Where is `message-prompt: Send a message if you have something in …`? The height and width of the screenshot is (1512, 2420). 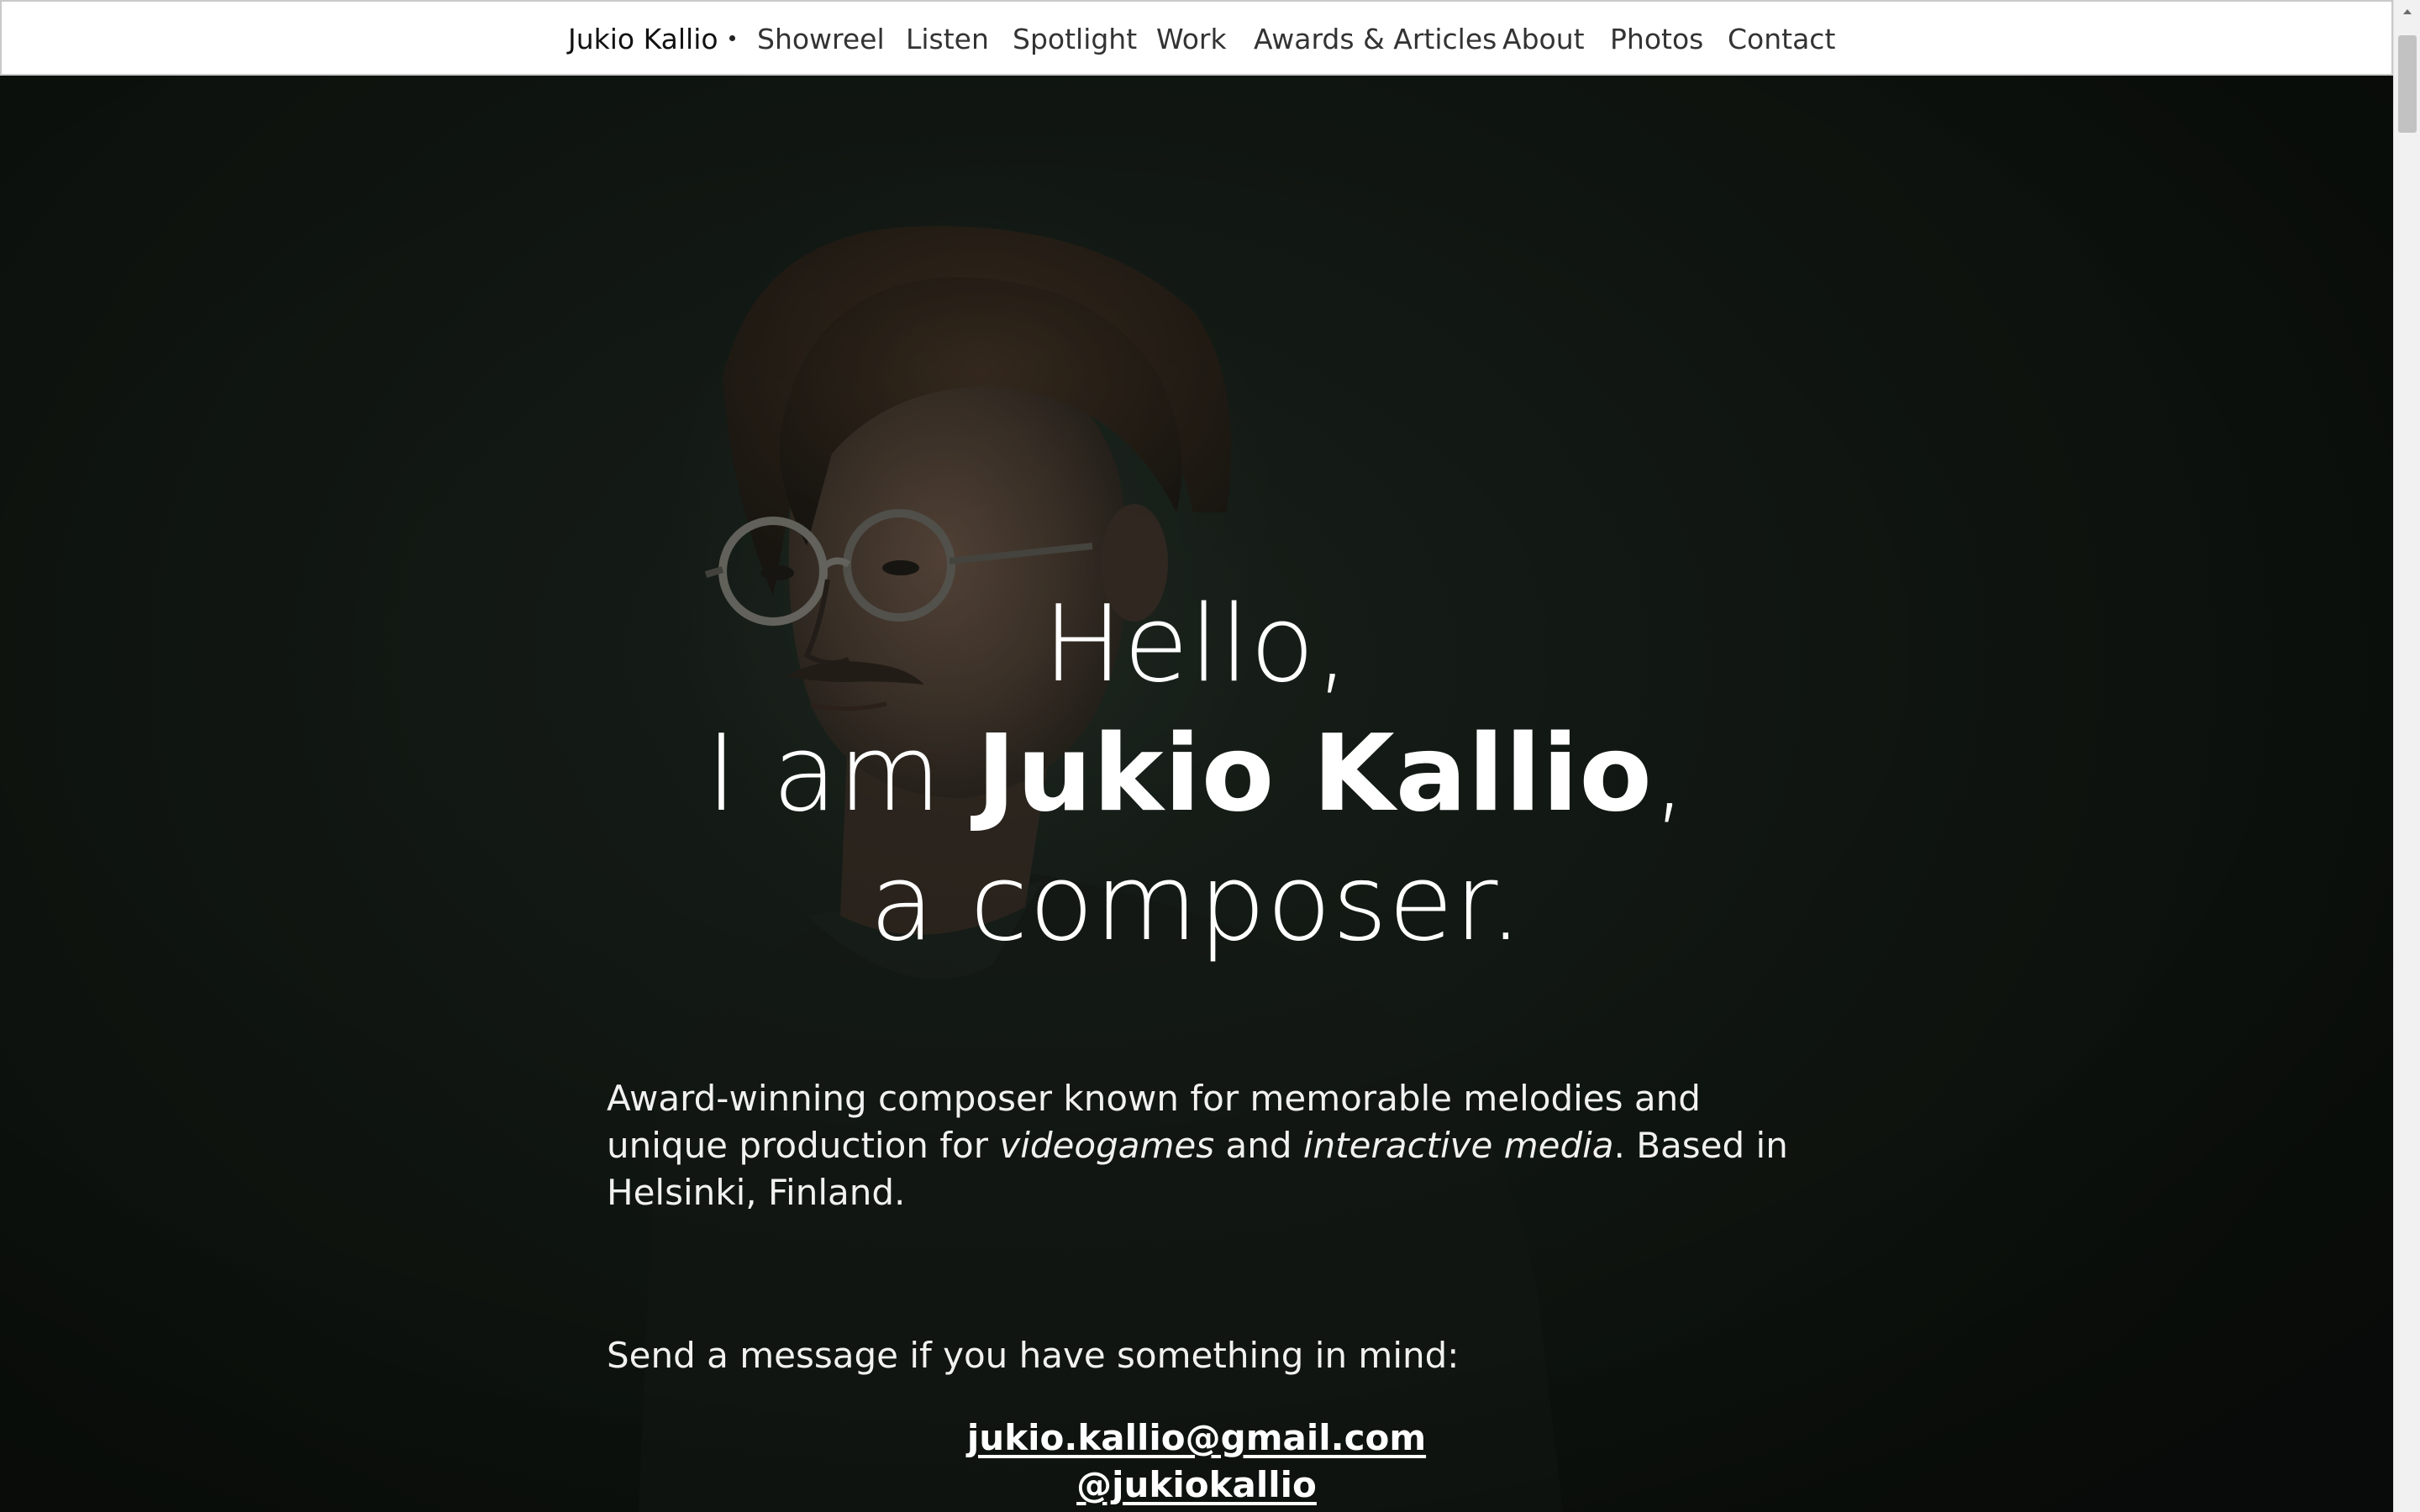
message-prompt: Send a message if you have something in … is located at coordinates (1033, 1355).